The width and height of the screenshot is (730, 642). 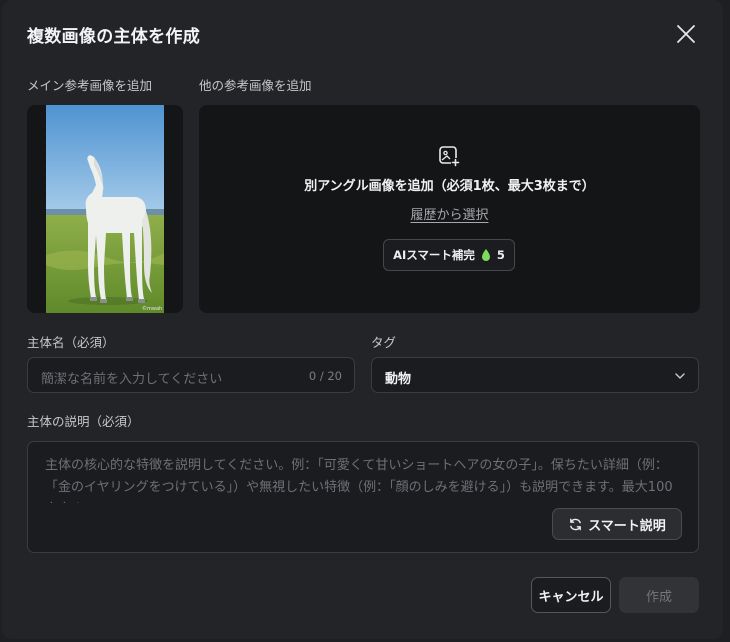 What do you see at coordinates (500, 255) in the screenshot?
I see `ai-credit-count: 5` at bounding box center [500, 255].